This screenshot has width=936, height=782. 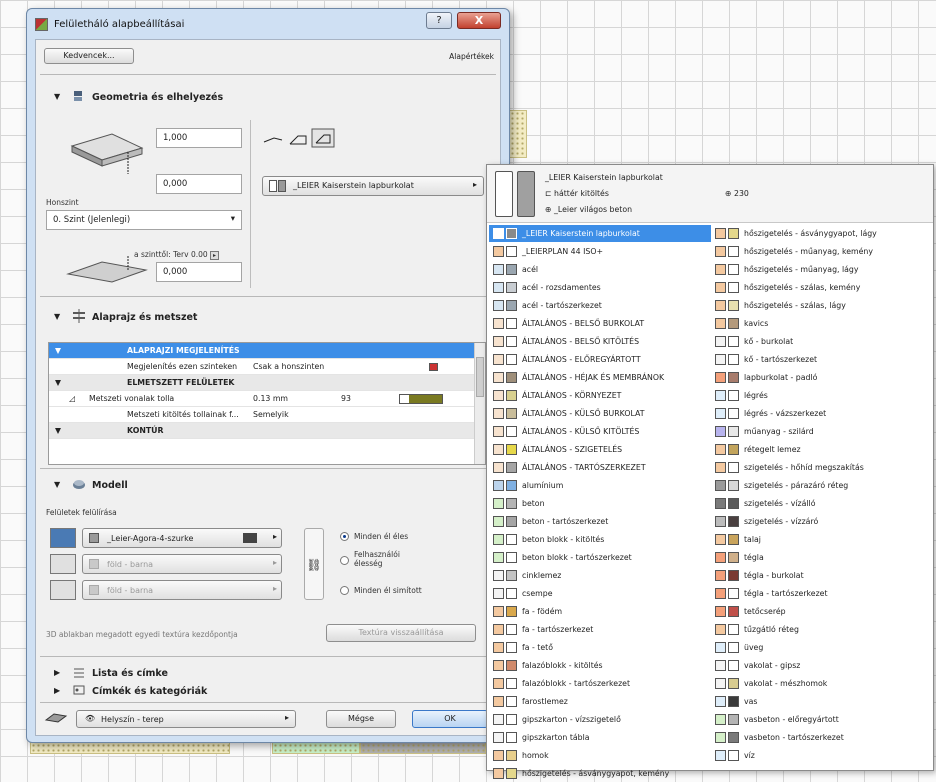 What do you see at coordinates (63, 564) in the screenshot?
I see `override-side-icon` at bounding box center [63, 564].